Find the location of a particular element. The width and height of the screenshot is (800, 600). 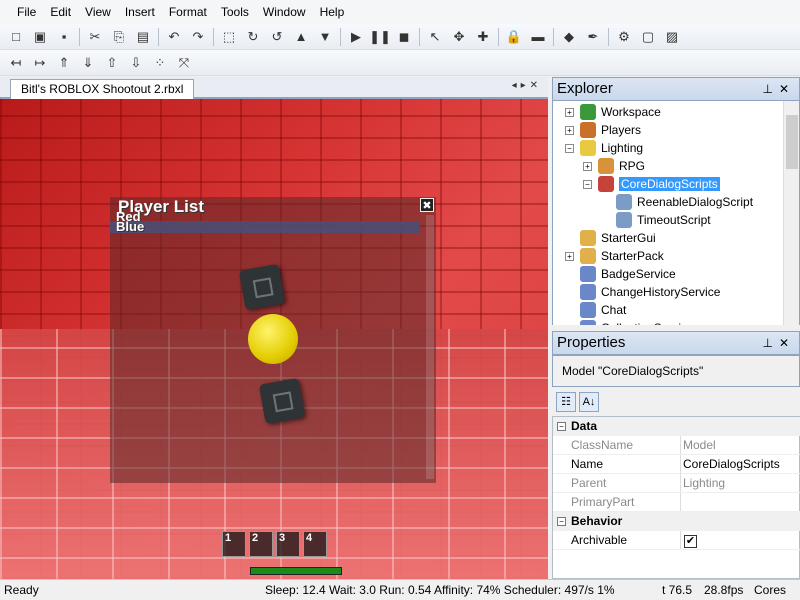

menu-help: Help is located at coordinates (332, 12).